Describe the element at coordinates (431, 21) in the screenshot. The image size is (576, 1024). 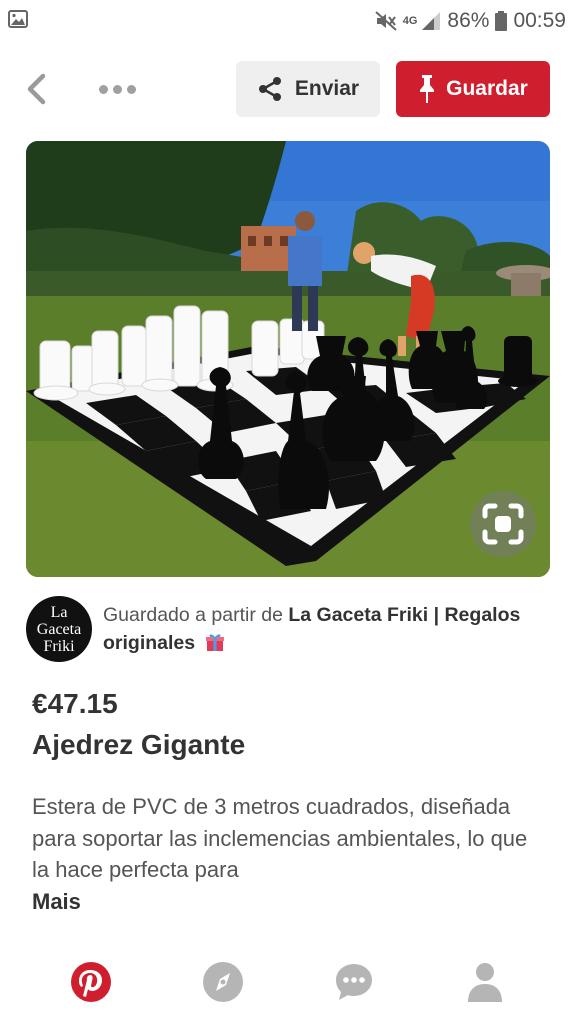
I see `signal-icon` at that location.